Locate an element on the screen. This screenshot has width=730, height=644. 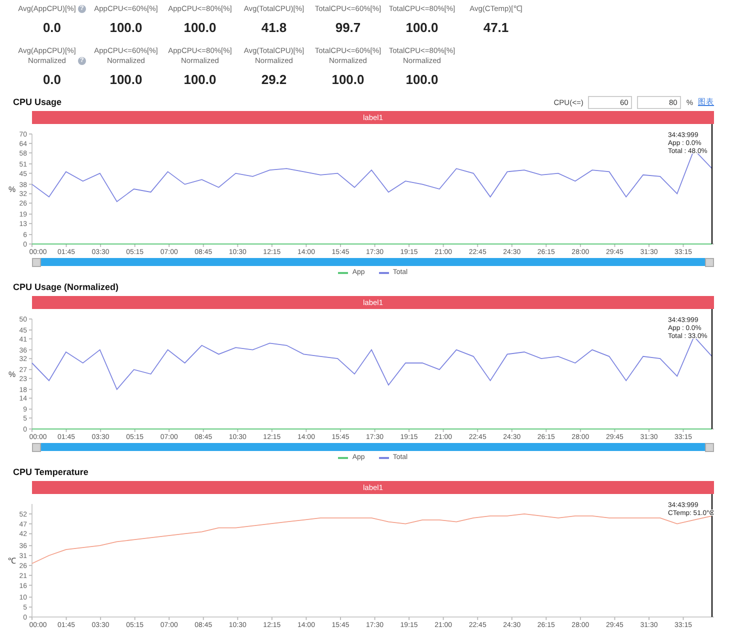
stat-value: 29.2 is located at coordinates (274, 80).